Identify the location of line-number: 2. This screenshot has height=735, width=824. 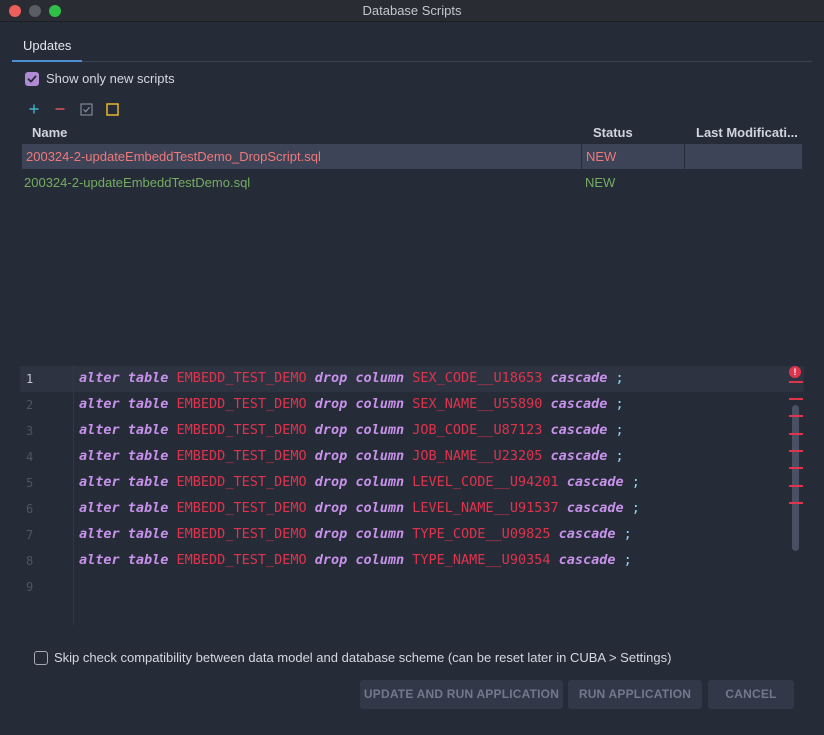
(30, 405).